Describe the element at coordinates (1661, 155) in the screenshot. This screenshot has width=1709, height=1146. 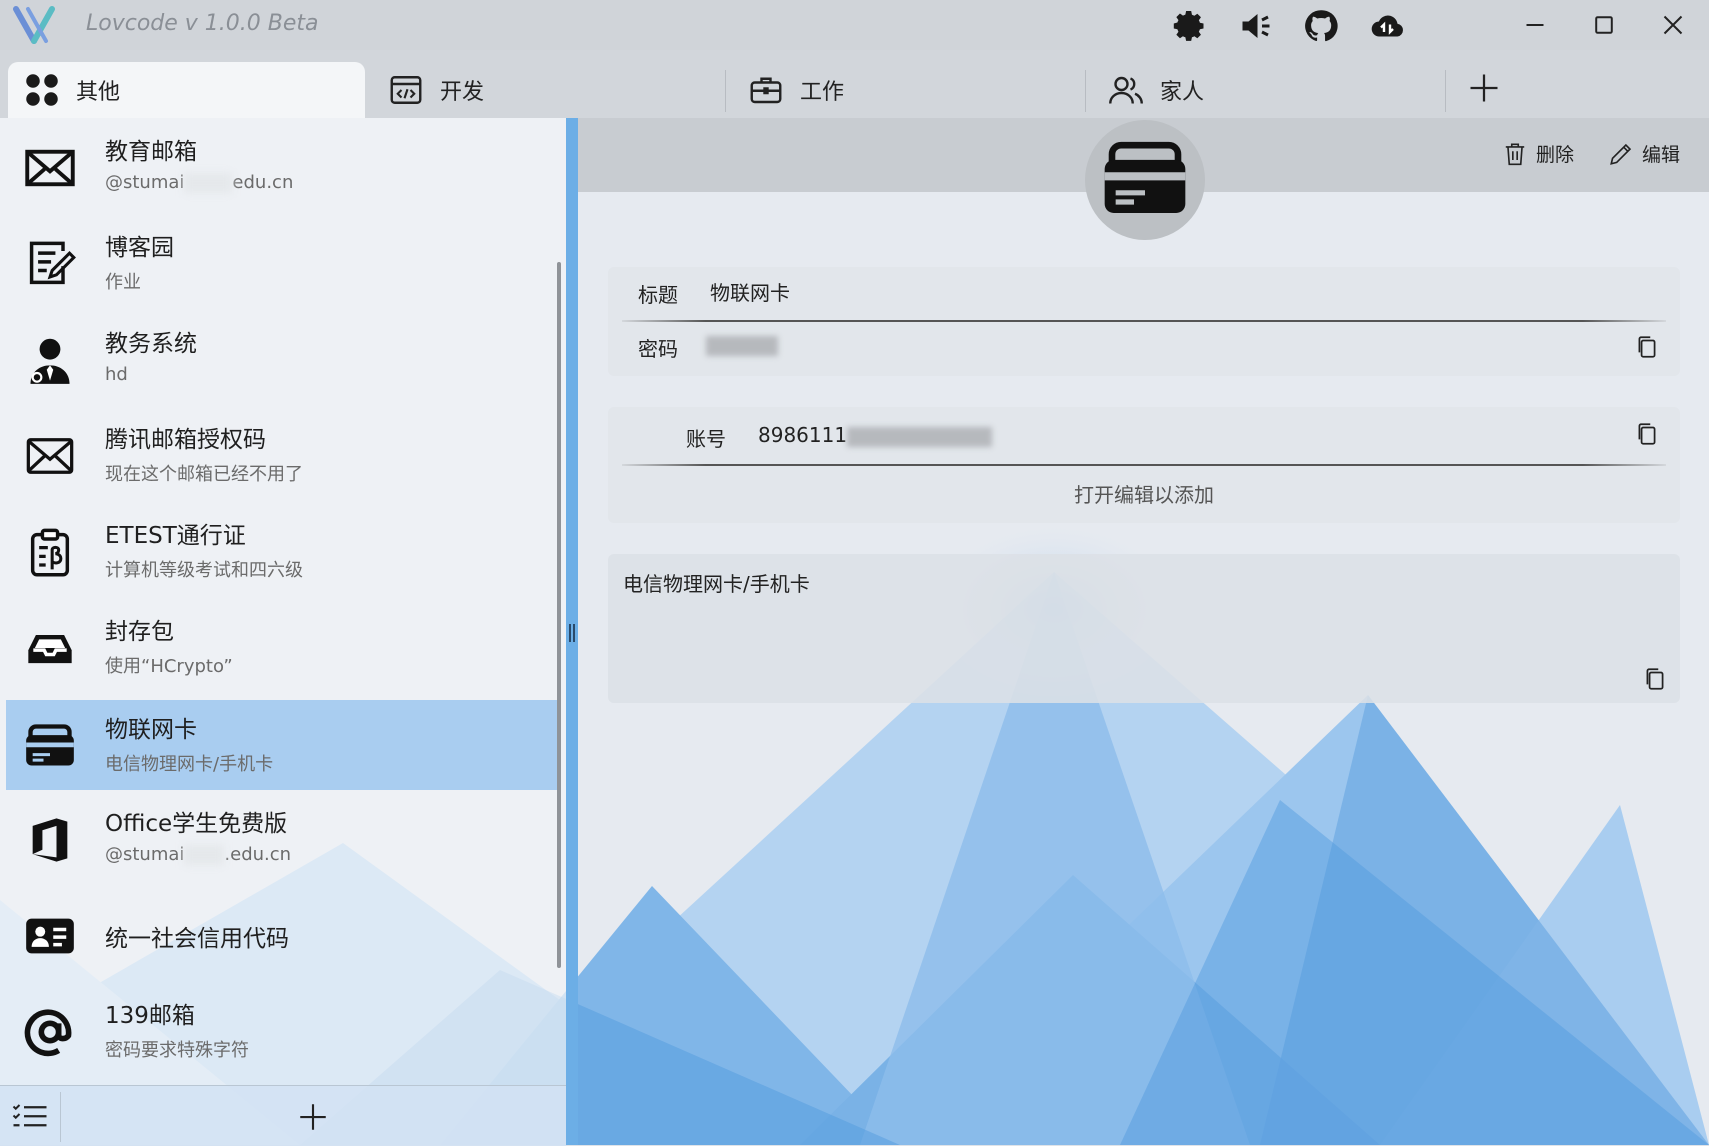
I see `edit-label: 编辑` at that location.